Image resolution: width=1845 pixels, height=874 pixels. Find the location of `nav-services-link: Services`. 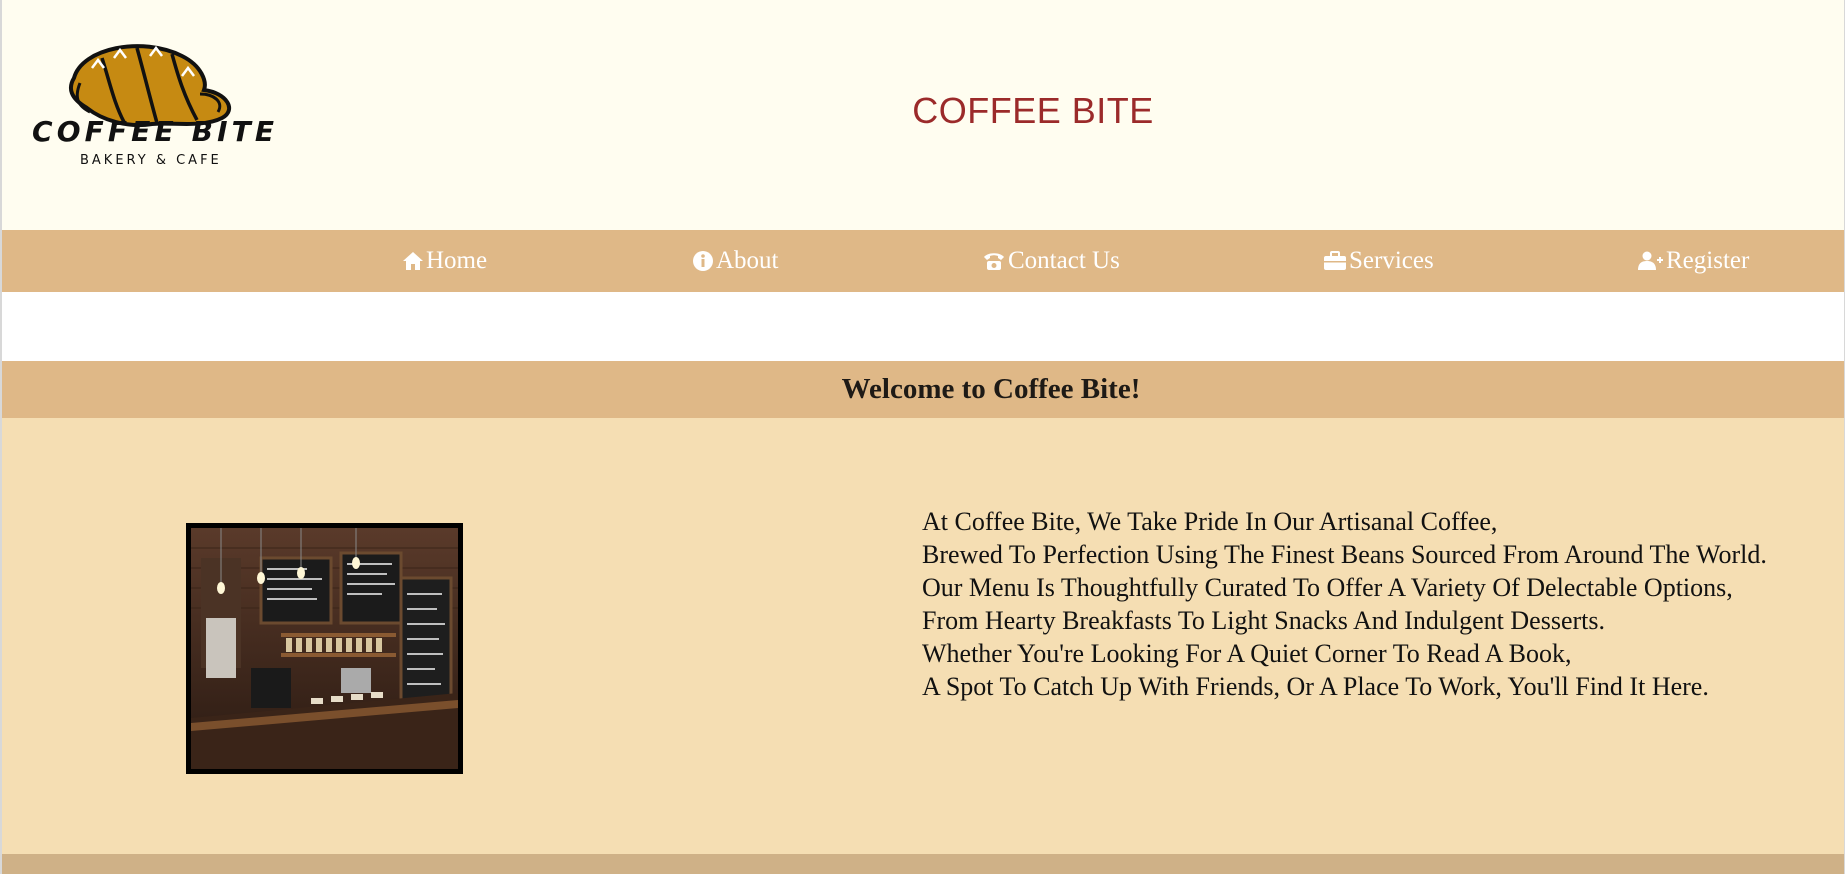

nav-services-link: Services is located at coordinates (1378, 261).